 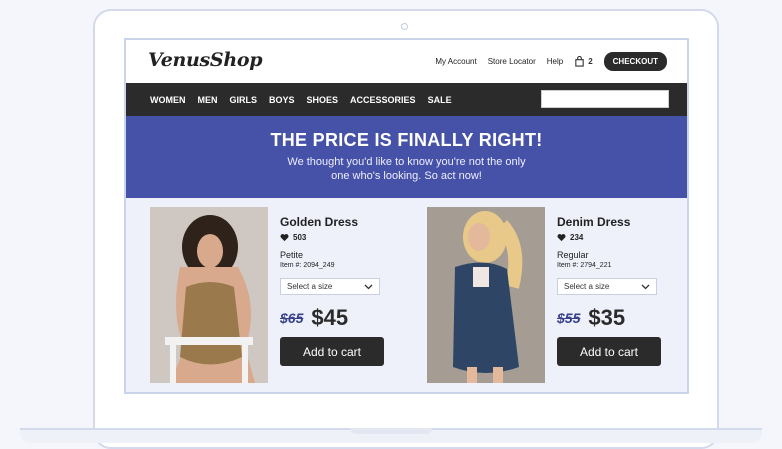 I want to click on top-links: My Account Store Locator Help 2 CHECKOUT, so click(x=551, y=61).